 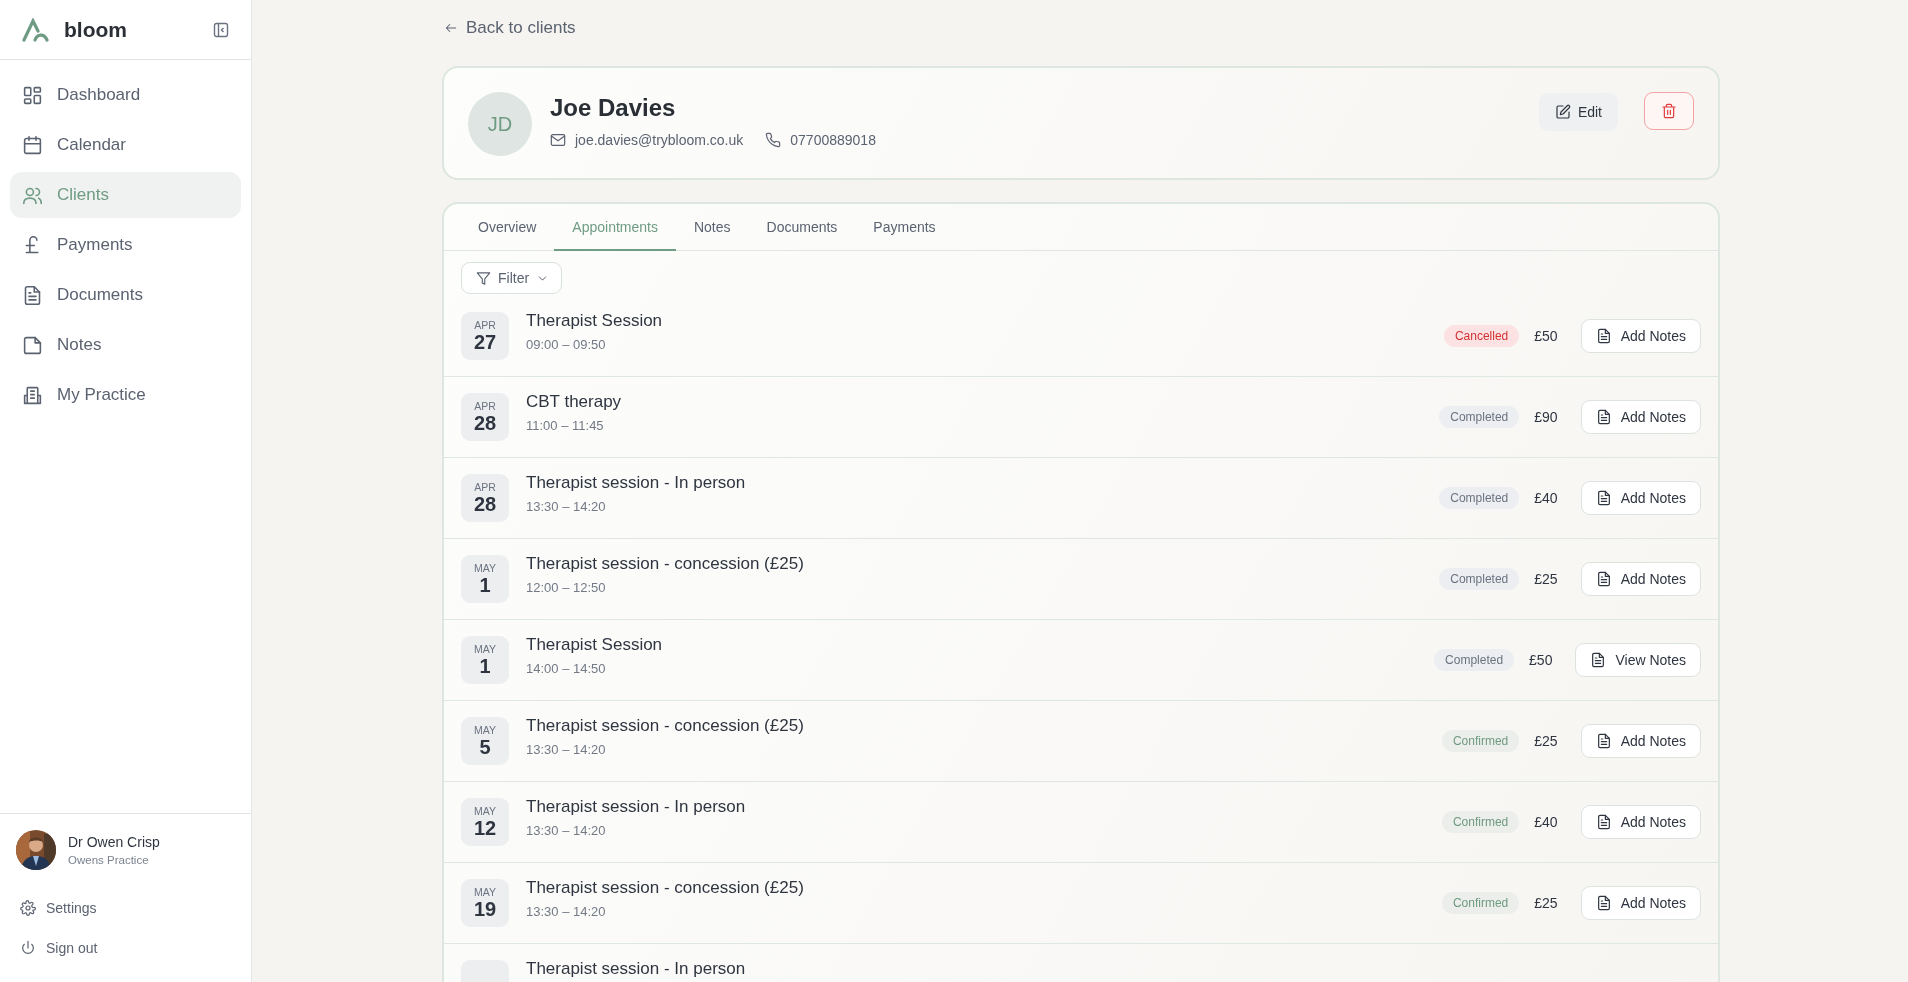 What do you see at coordinates (566, 668) in the screenshot?
I see `appointment-time: 14:00 – 14:50` at bounding box center [566, 668].